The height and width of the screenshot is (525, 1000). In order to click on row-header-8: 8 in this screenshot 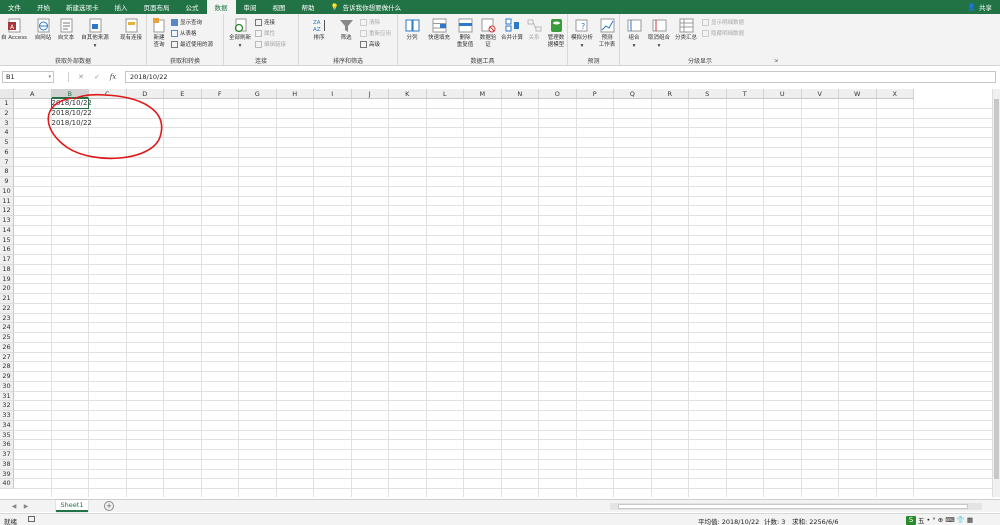, I will do `click(7, 172)`.